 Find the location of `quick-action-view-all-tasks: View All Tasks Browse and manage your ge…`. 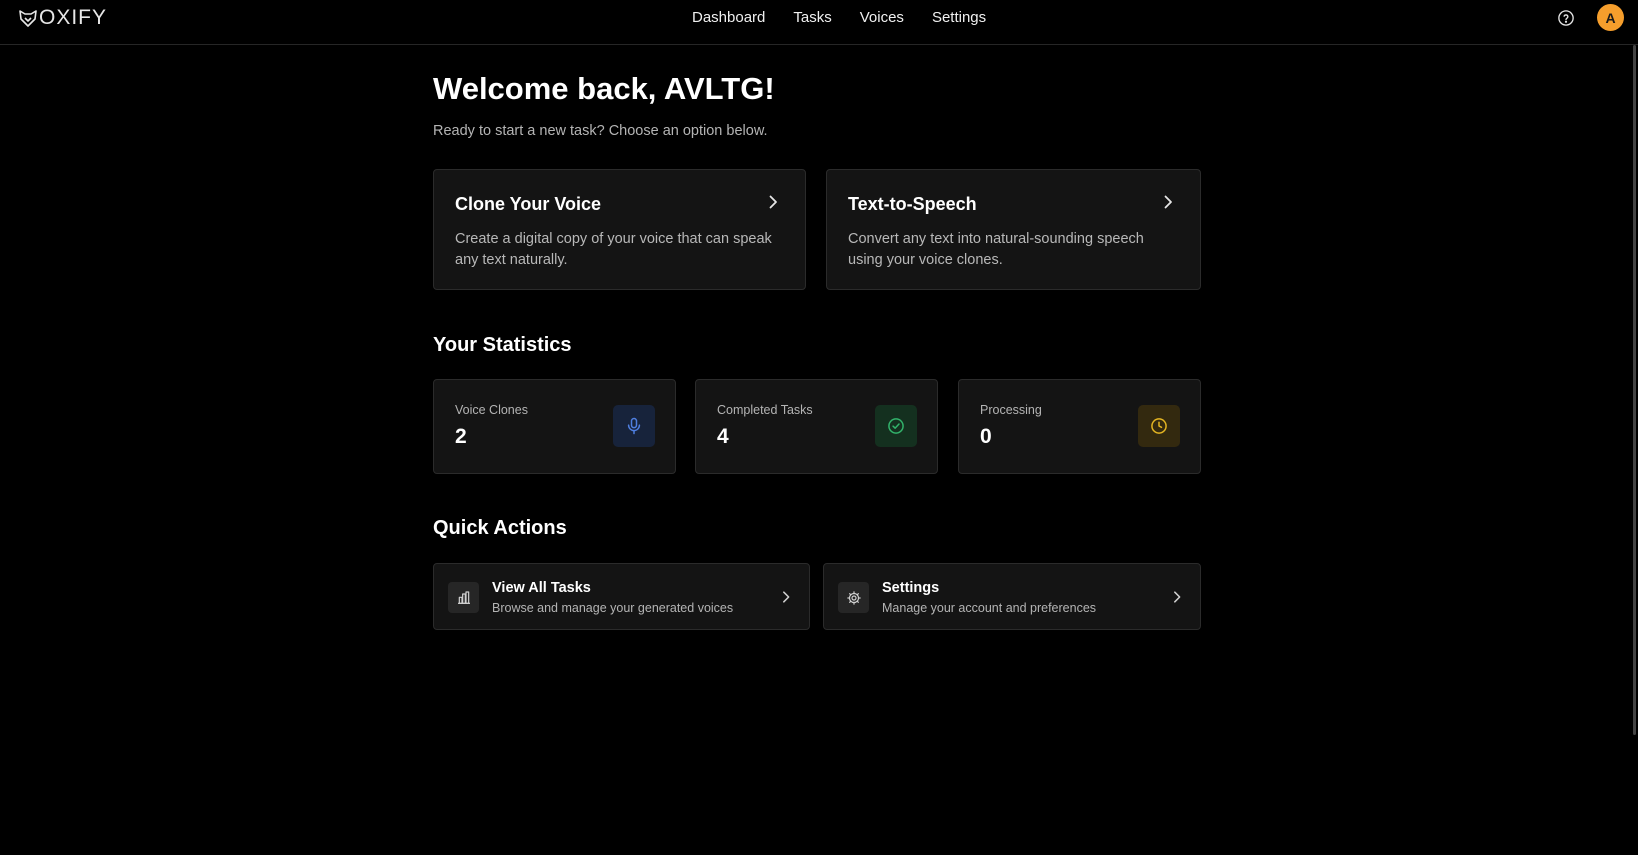

quick-action-view-all-tasks: View All Tasks Browse and manage your ge… is located at coordinates (621, 596).